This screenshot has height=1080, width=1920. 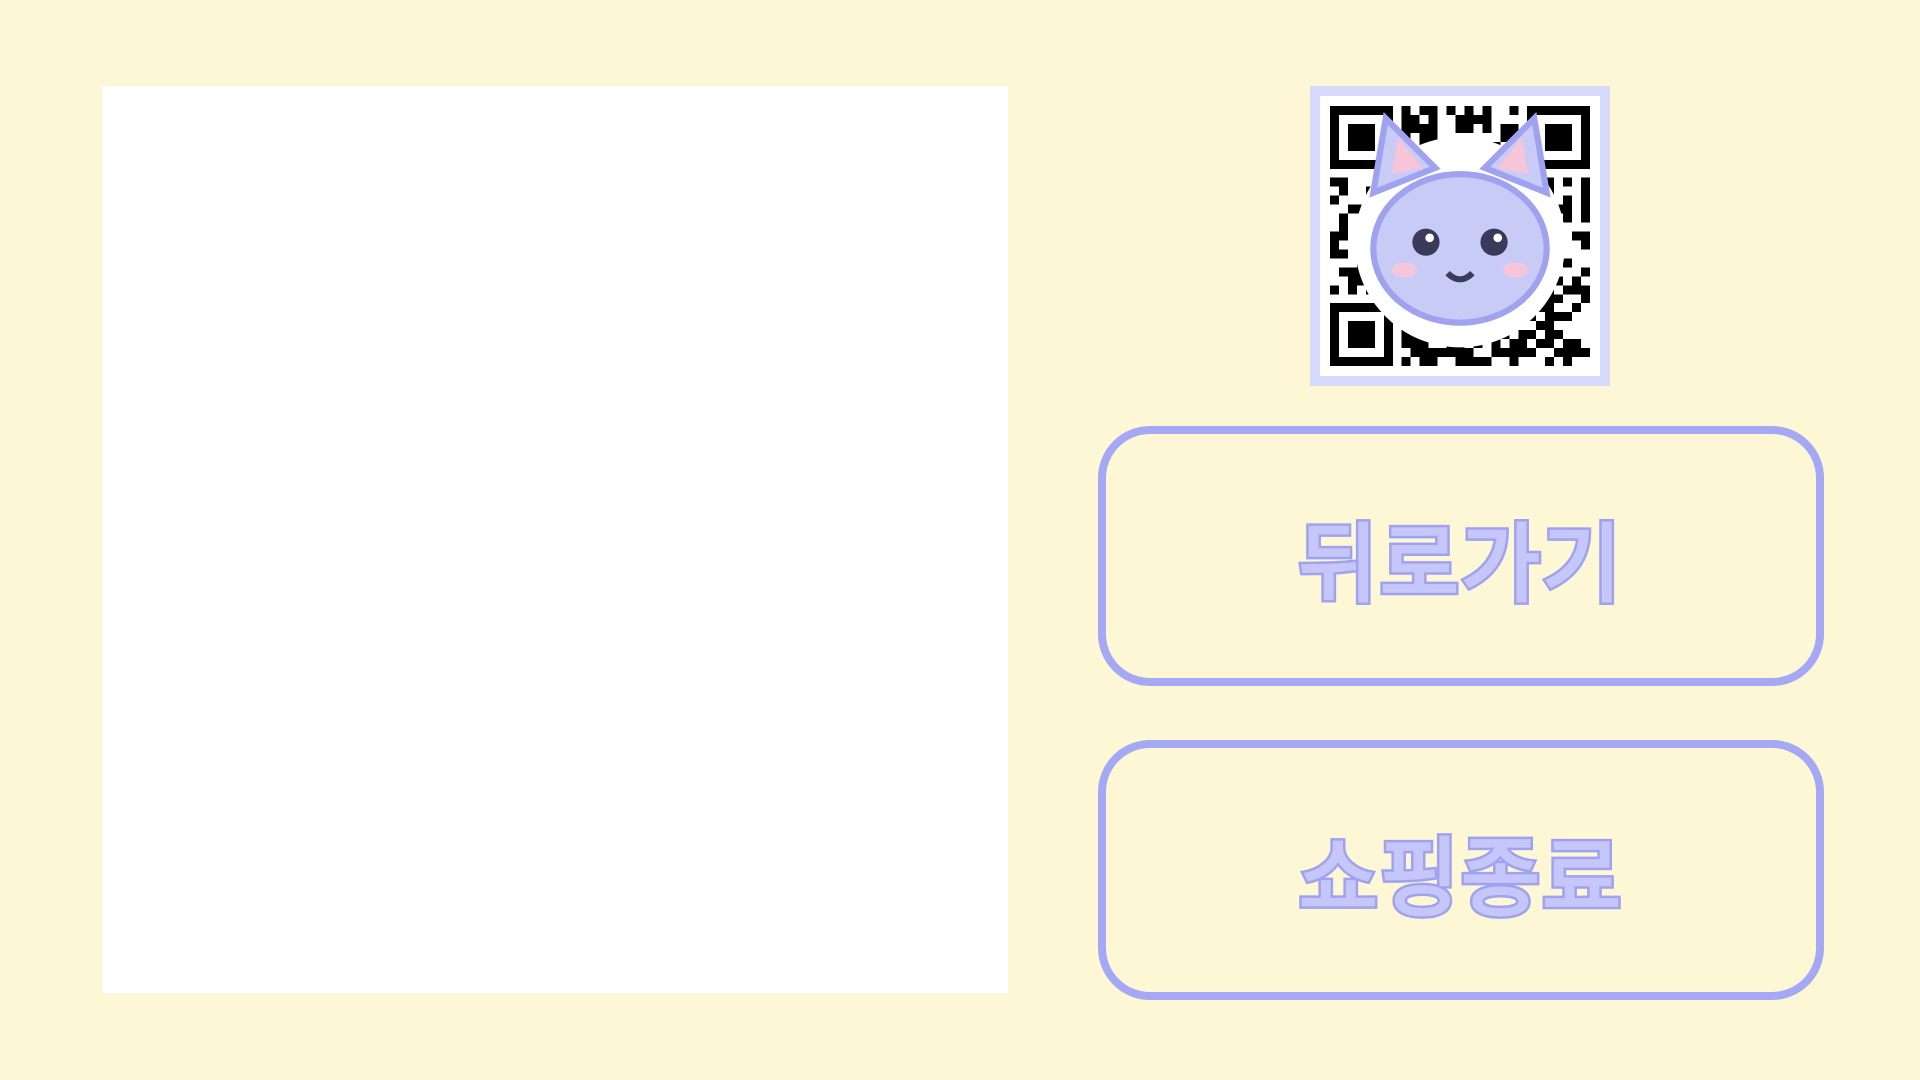 I want to click on cat-face-icon, so click(x=1460, y=229).